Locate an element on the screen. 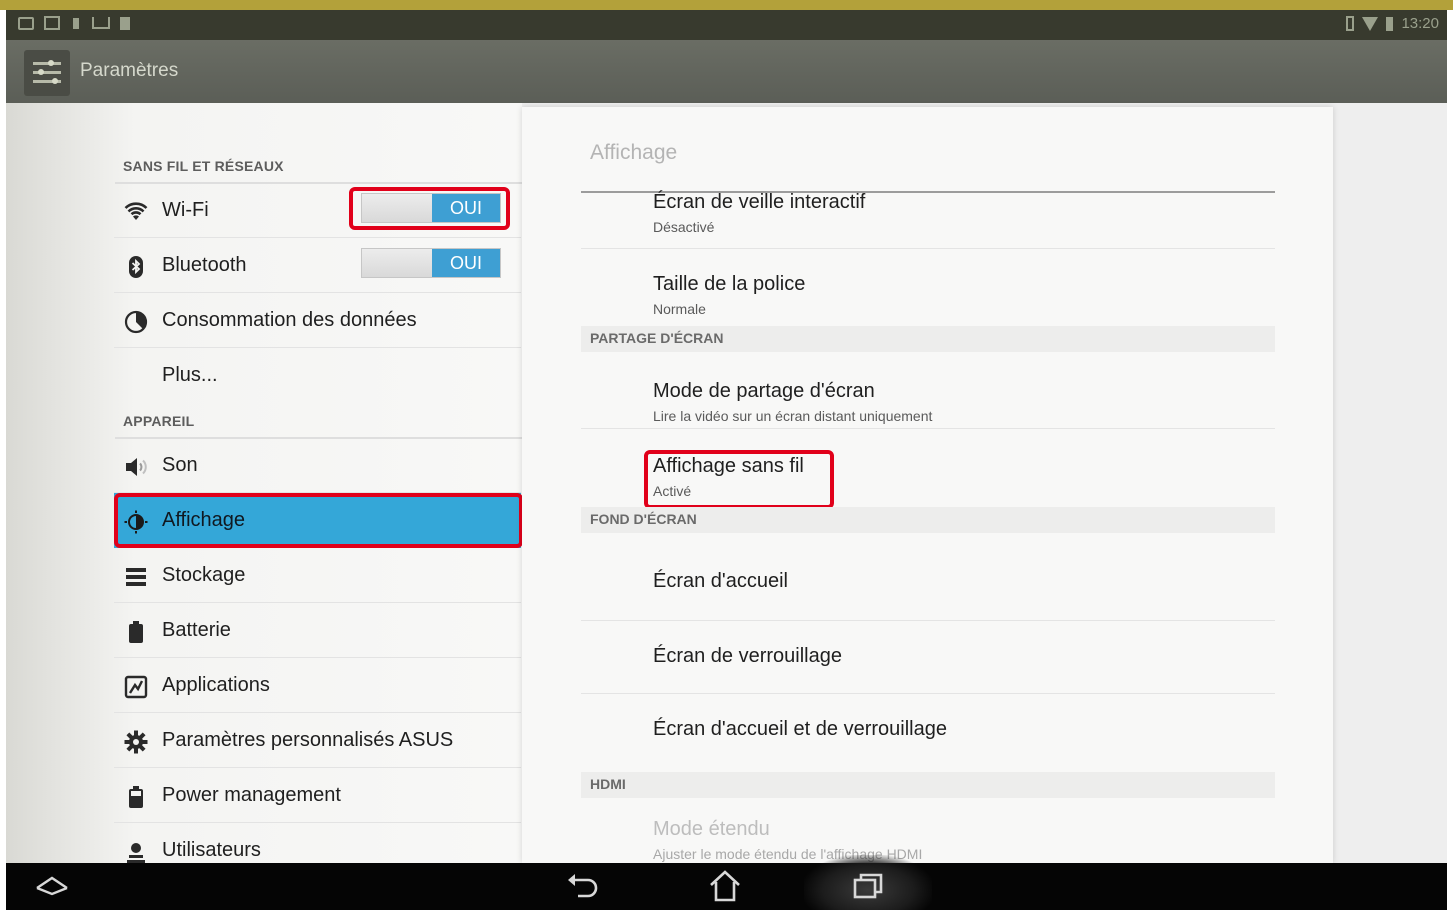  extended-mode-title: Mode étendu is located at coordinates (711, 829).